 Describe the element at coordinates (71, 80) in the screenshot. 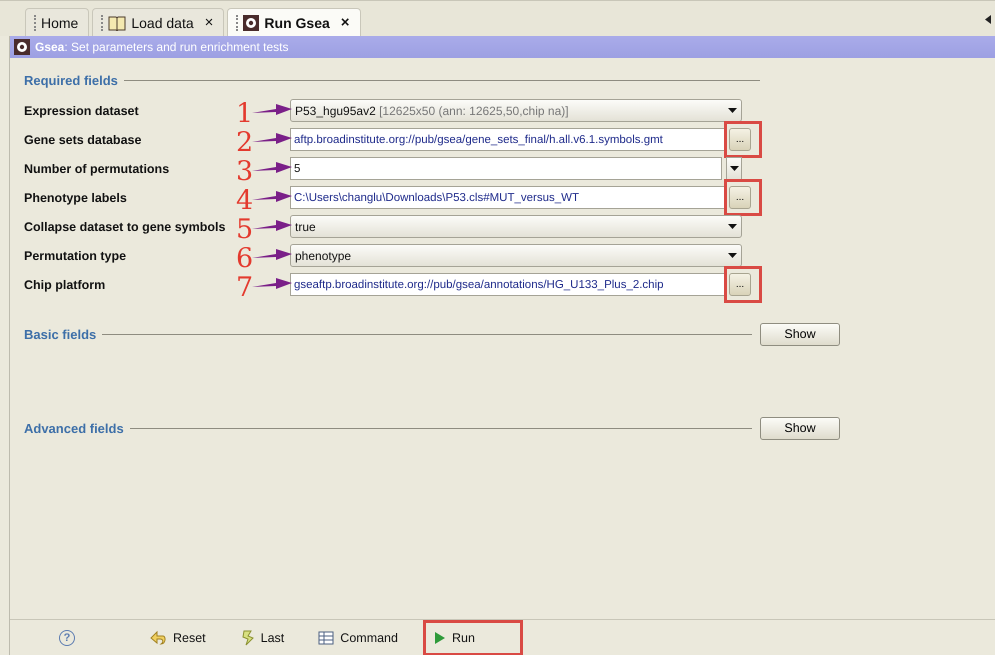

I see `section-title: Required fields` at that location.